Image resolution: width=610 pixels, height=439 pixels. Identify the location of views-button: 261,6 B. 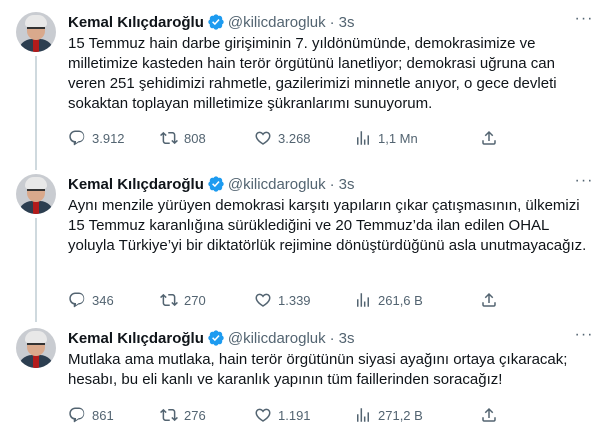
(404, 300).